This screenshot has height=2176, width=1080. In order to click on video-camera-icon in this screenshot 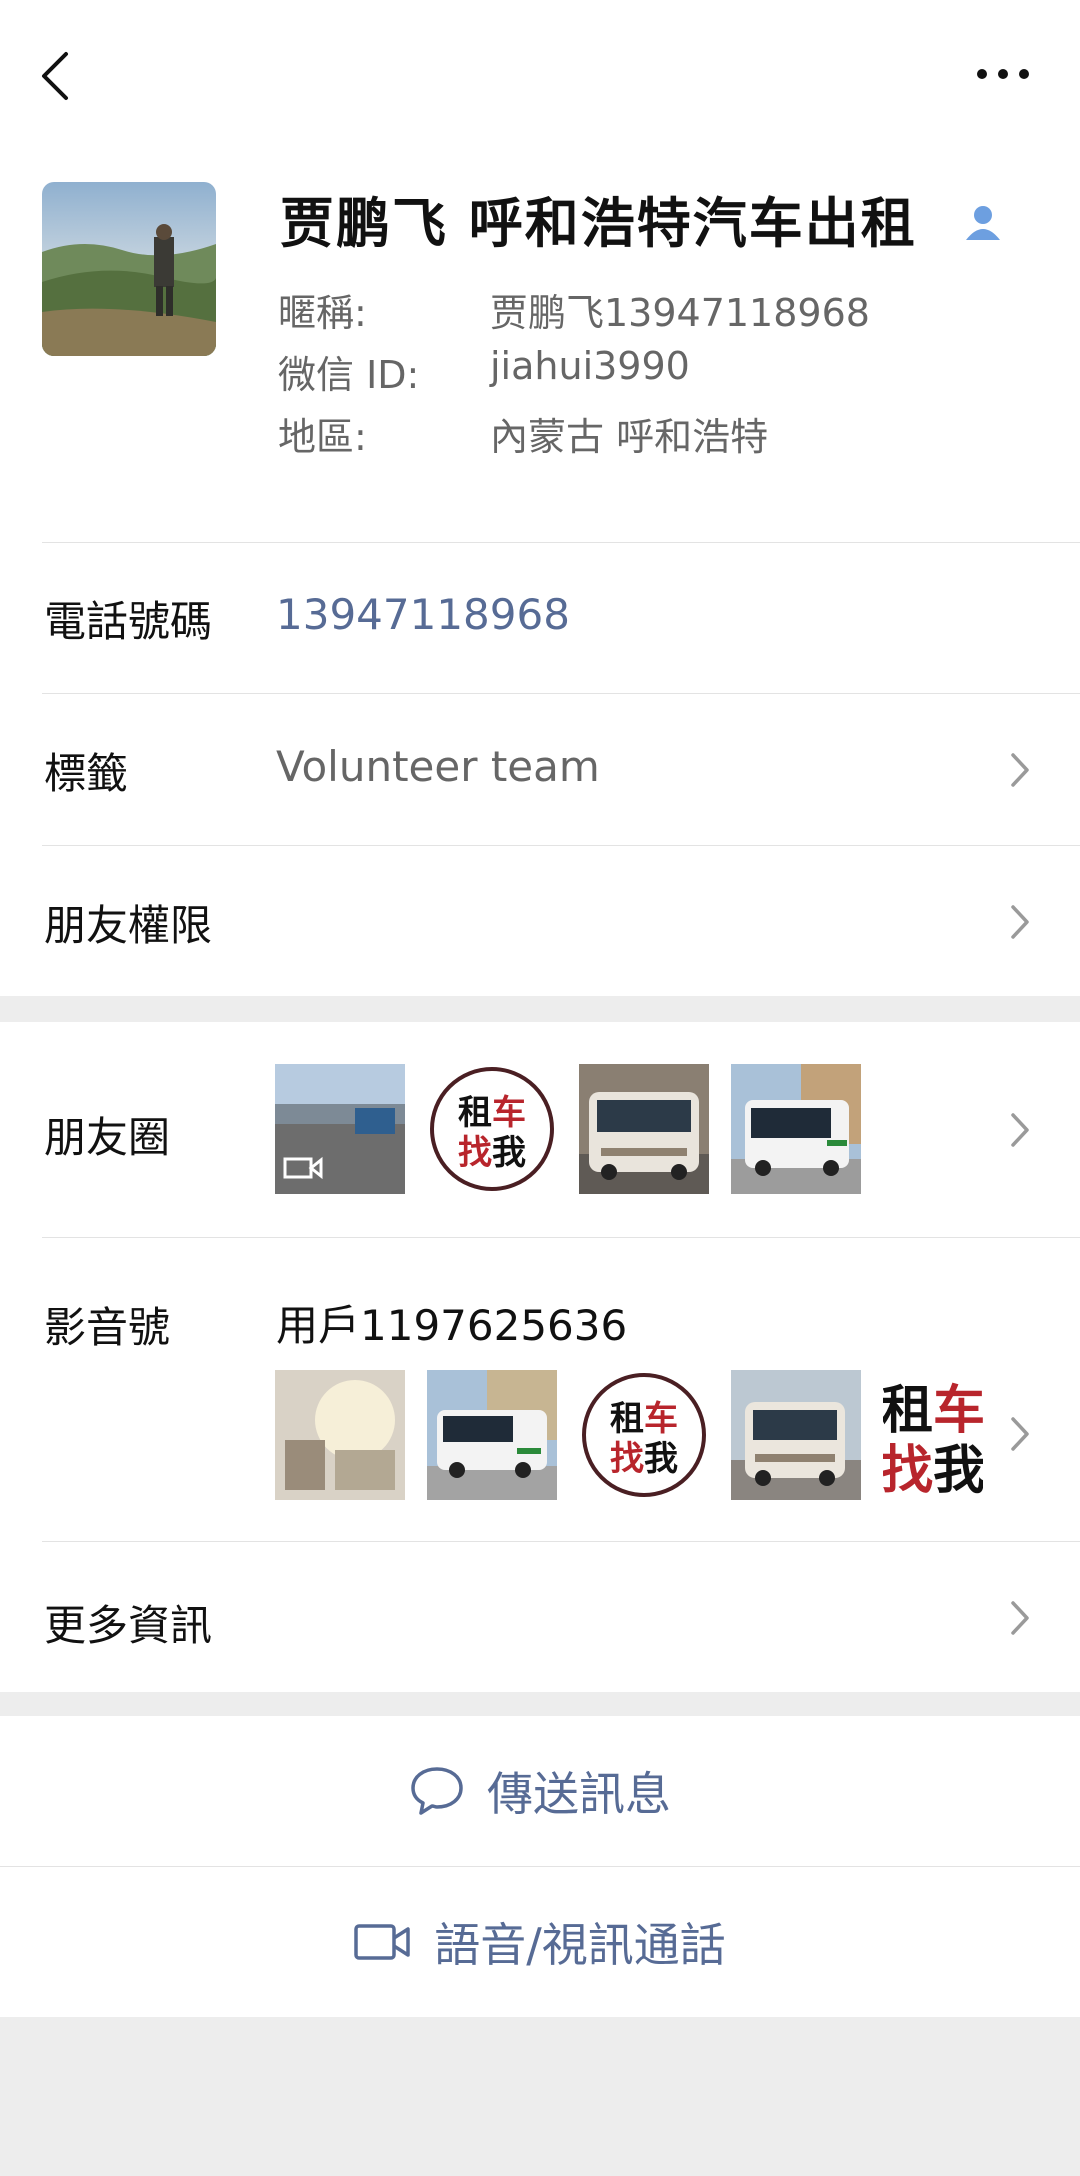, I will do `click(382, 1942)`.